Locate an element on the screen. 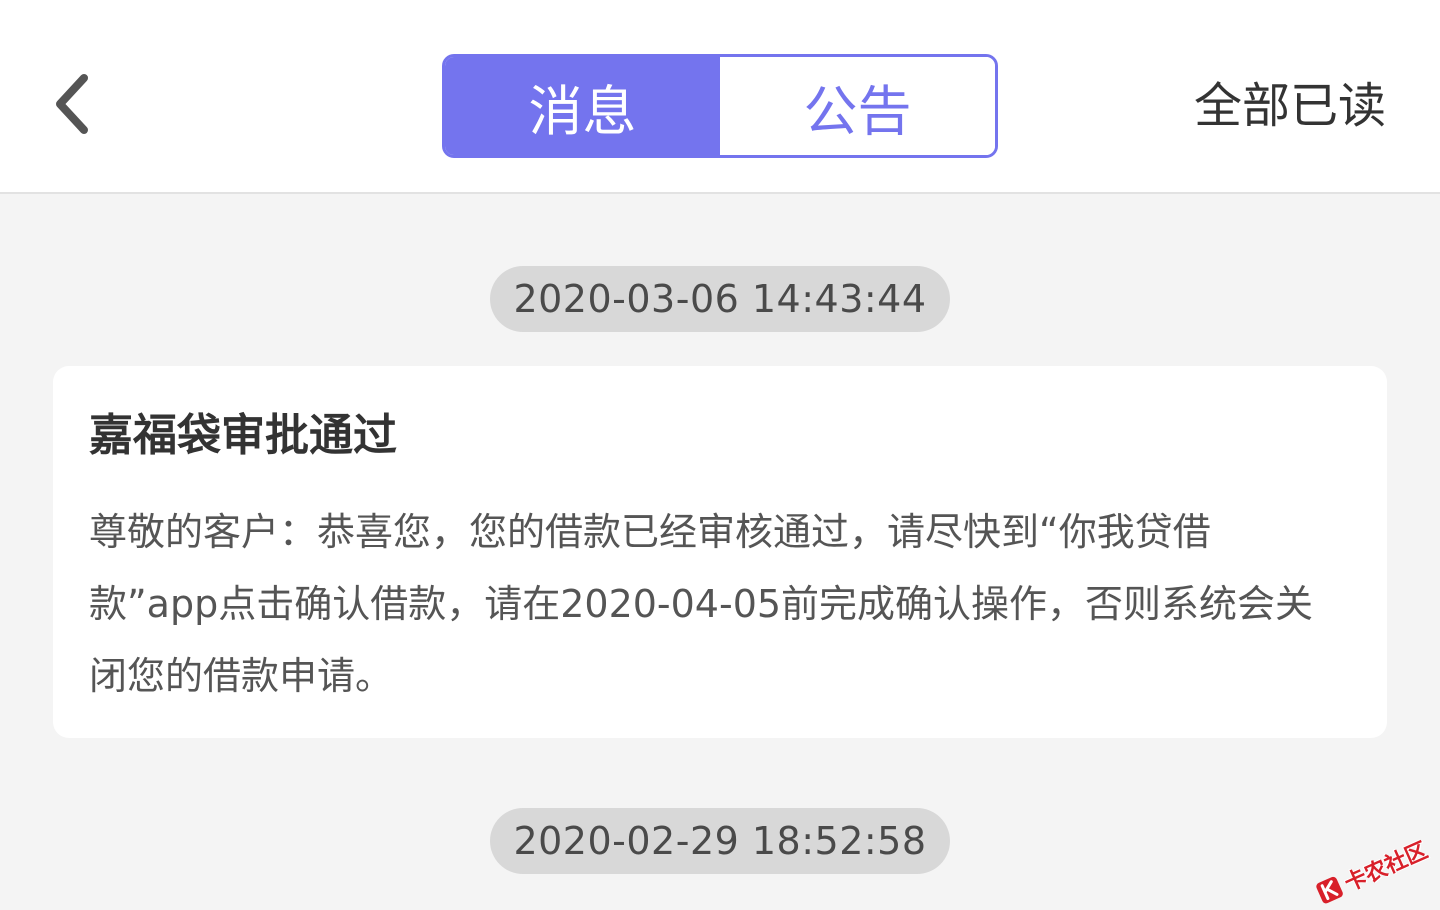 The height and width of the screenshot is (910, 1440). tab-messages: 消息 is located at coordinates (582, 106).